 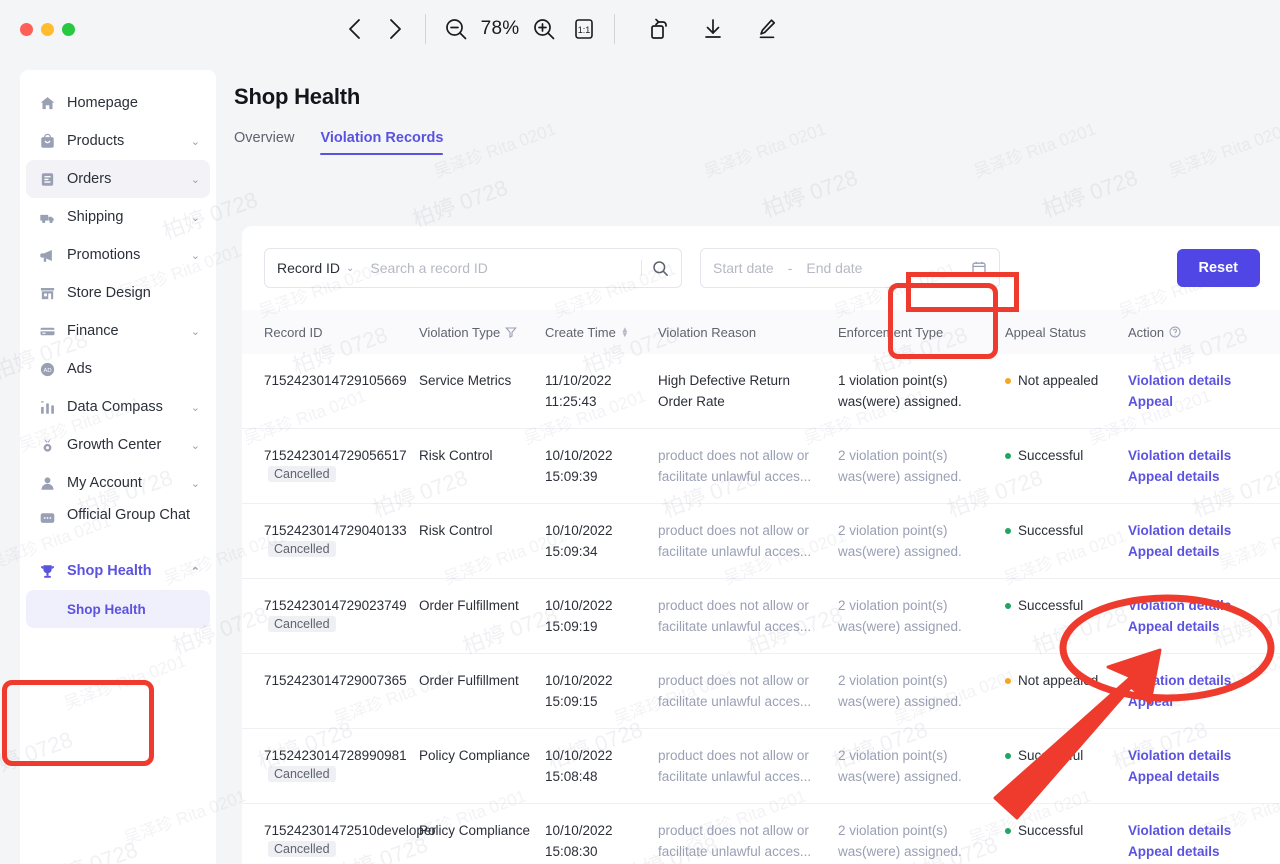 What do you see at coordinates (118, 141) in the screenshot?
I see `sidebar-item-products: Products ⌄` at bounding box center [118, 141].